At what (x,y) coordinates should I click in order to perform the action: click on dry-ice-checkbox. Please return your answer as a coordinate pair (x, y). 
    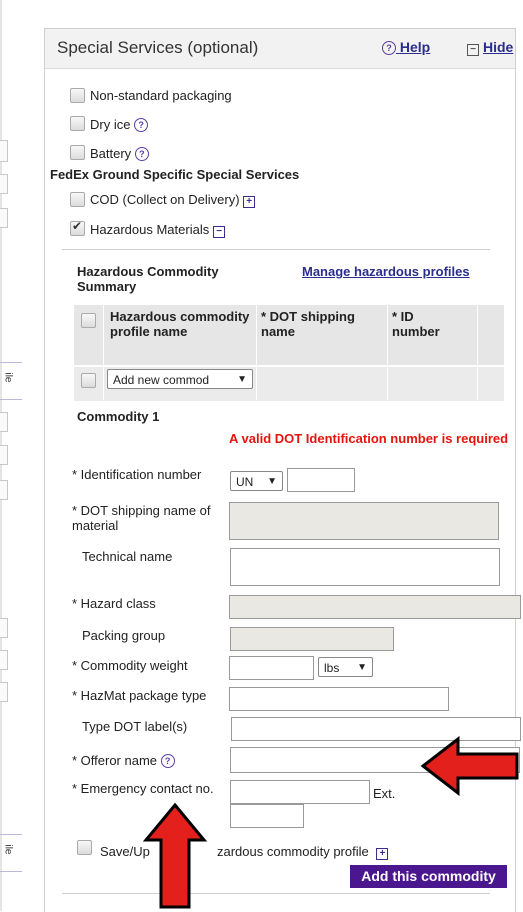
    Looking at the image, I should click on (77, 123).